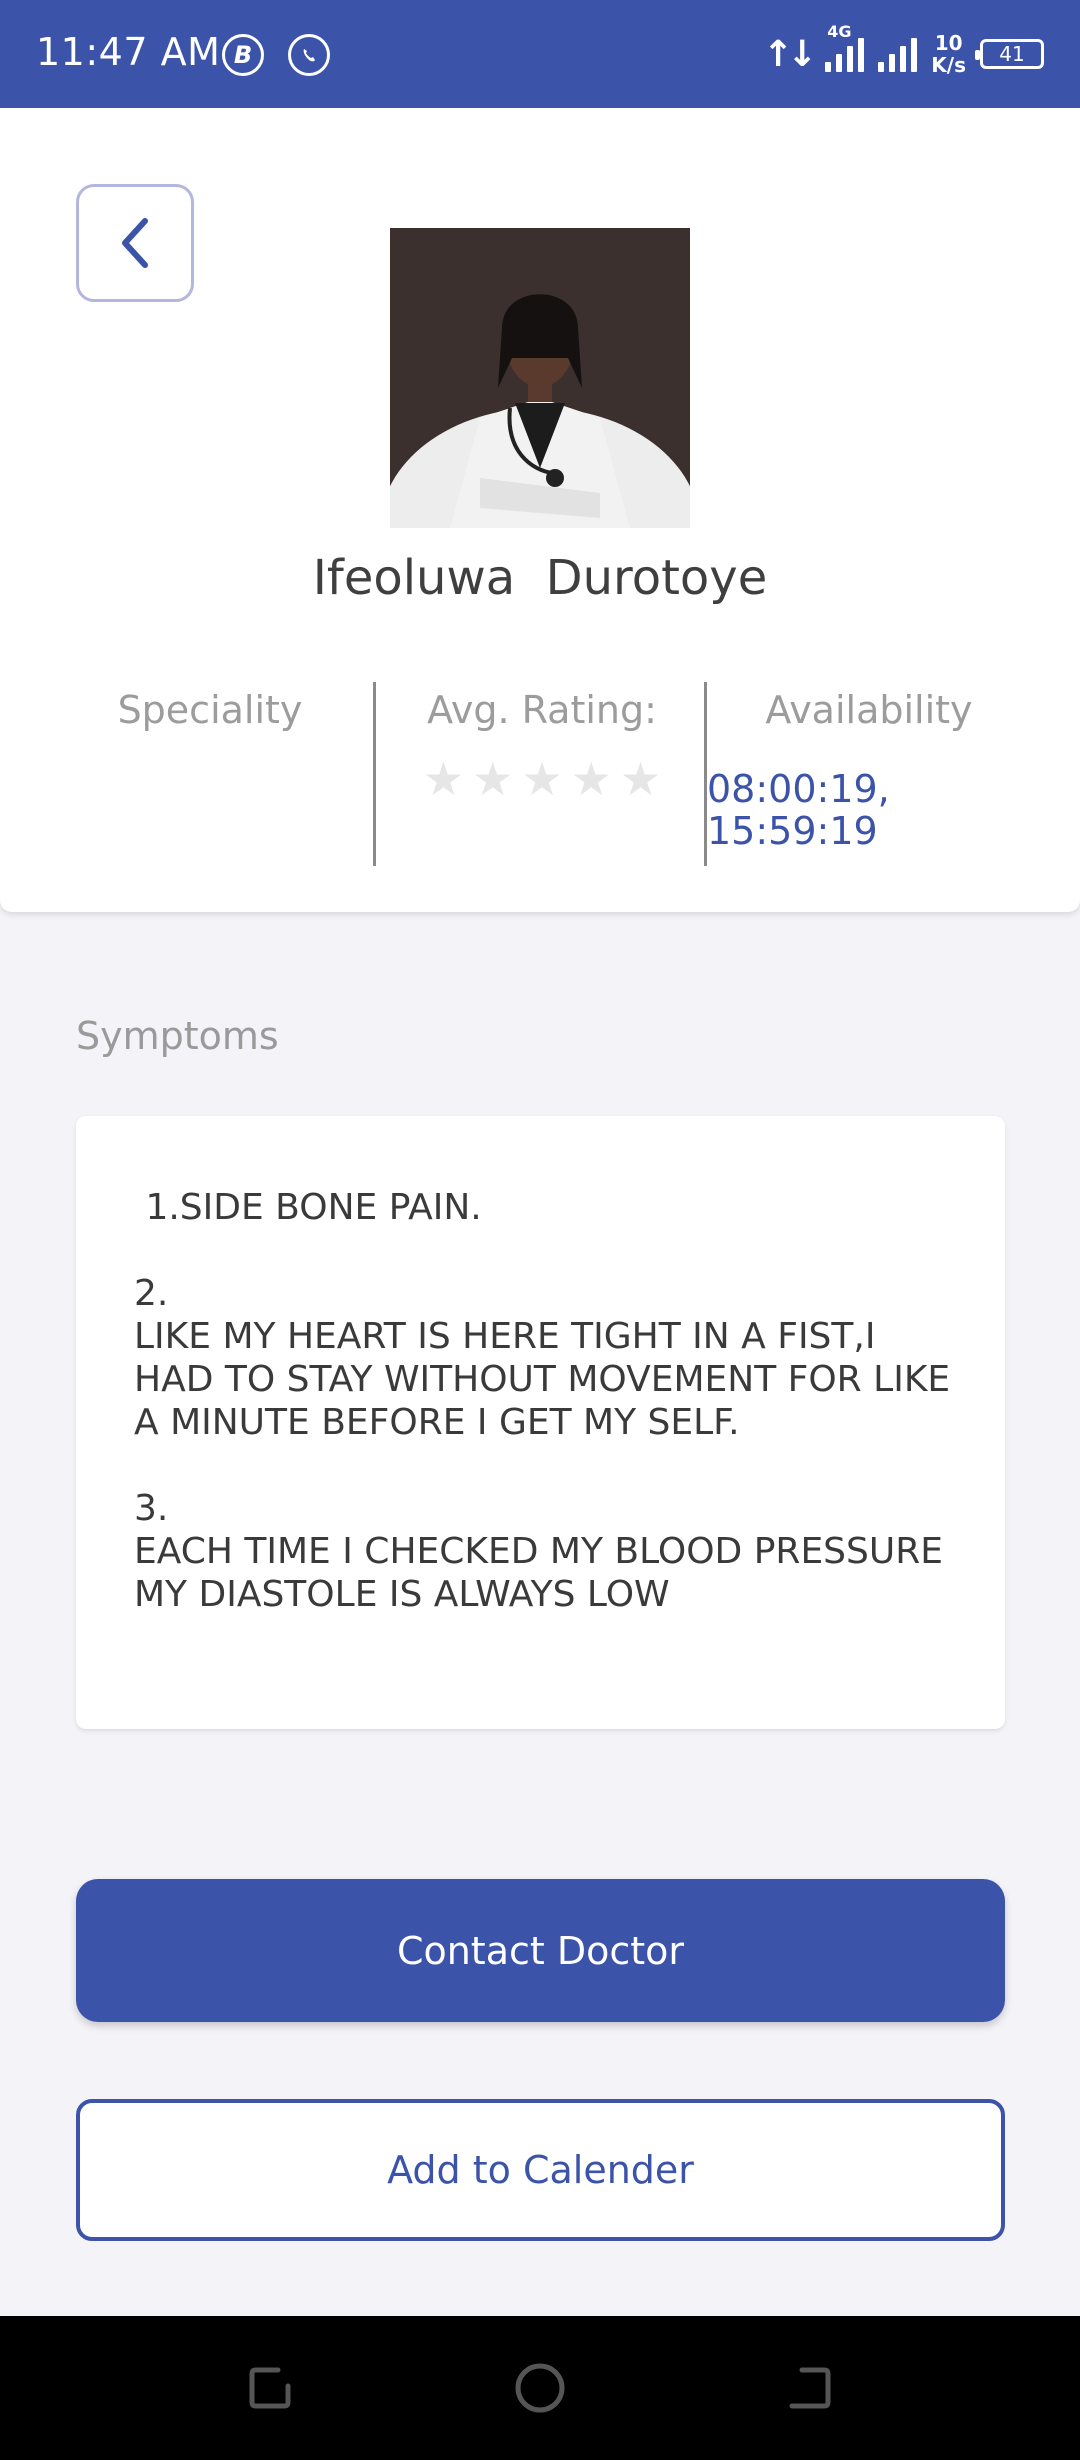 This screenshot has height=2460, width=1080. What do you see at coordinates (540, 2170) in the screenshot?
I see `add-to-calendar-button: Add to Calender` at bounding box center [540, 2170].